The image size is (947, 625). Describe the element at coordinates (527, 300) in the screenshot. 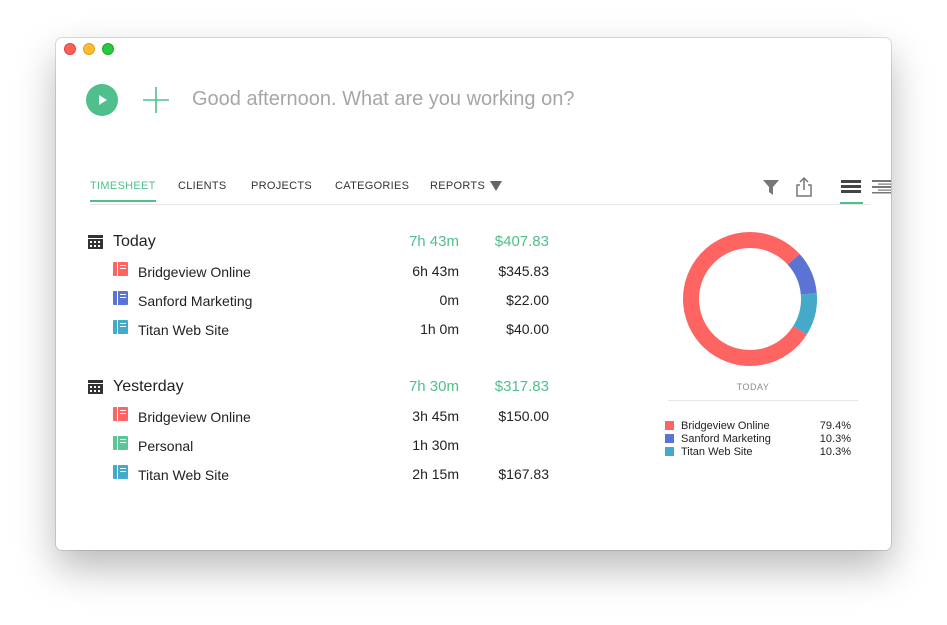

I see `entry-amount: $22.00` at that location.